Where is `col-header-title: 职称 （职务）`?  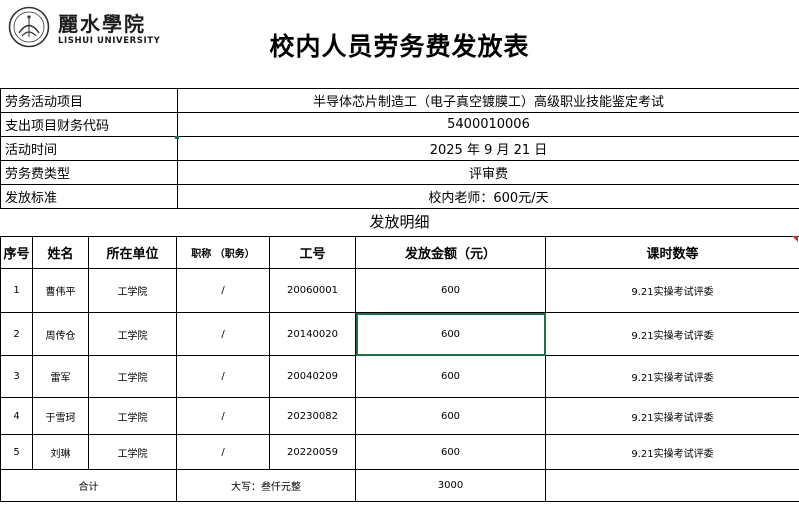
col-header-title: 职称 （职务） is located at coordinates (223, 252).